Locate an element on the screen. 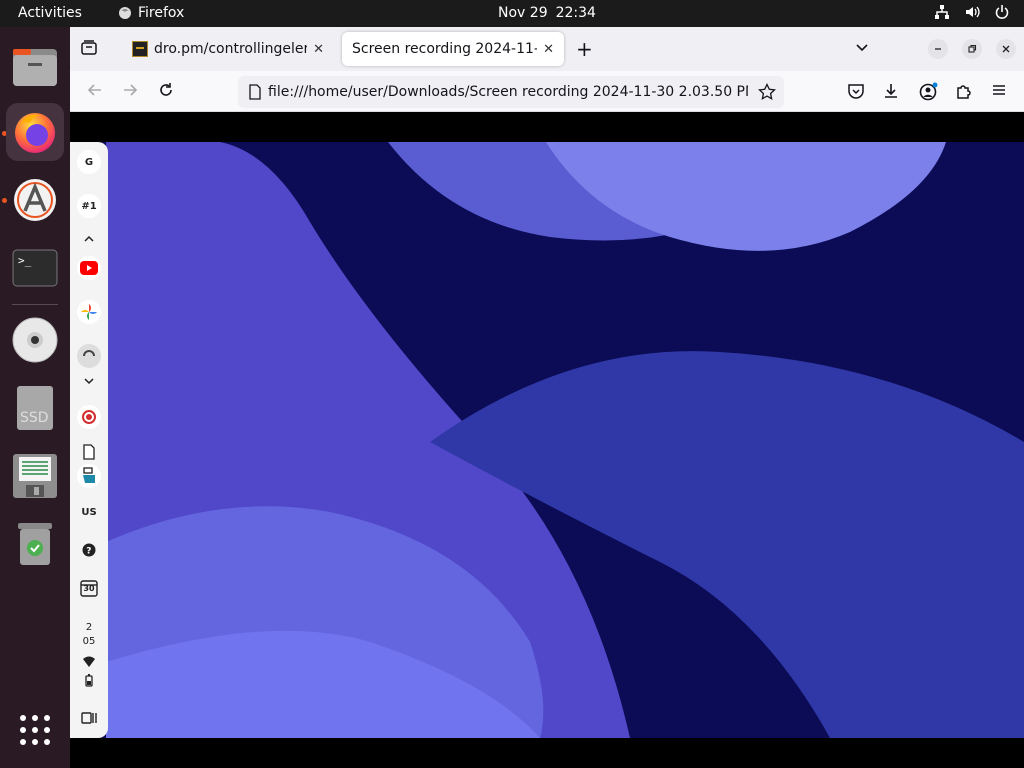 This screenshot has width=1024, height=768. chevron-up-icon is located at coordinates (89, 238).